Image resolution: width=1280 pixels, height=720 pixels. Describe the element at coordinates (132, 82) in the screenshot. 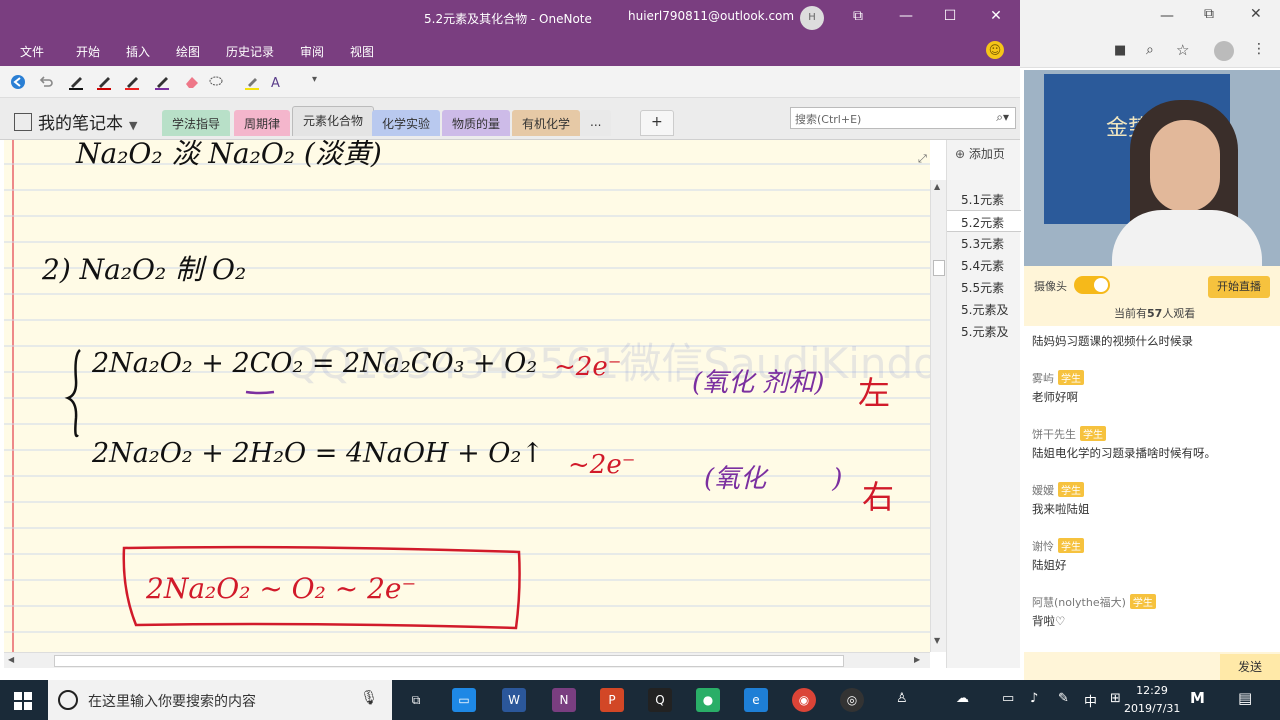

I see `pen-red2-icon` at that location.